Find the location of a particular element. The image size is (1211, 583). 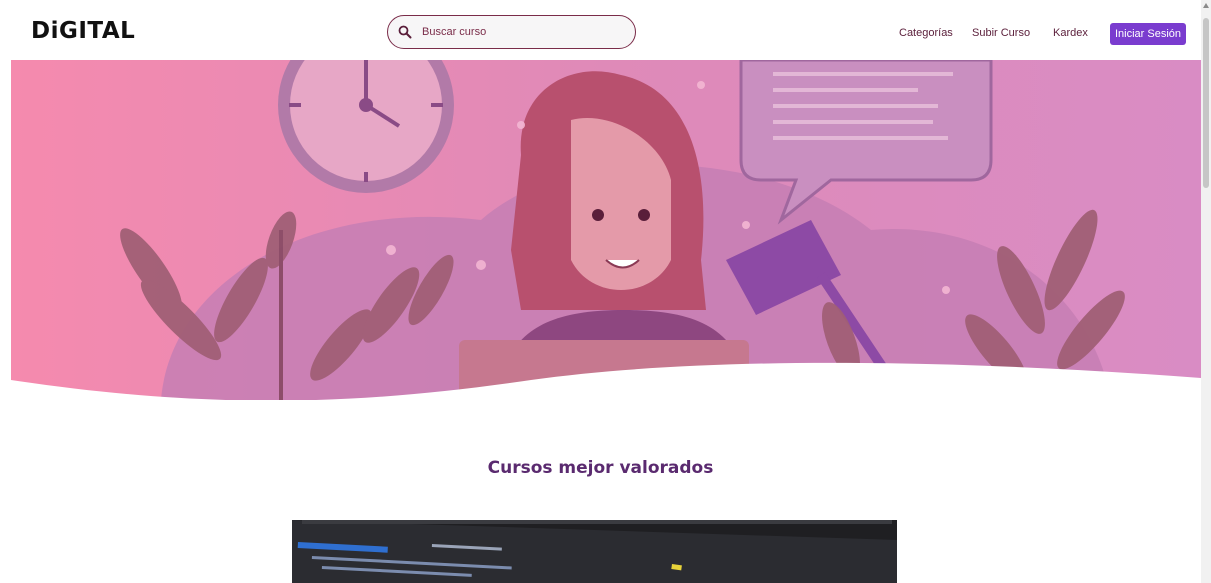

course-thumbnail is located at coordinates (594, 551).